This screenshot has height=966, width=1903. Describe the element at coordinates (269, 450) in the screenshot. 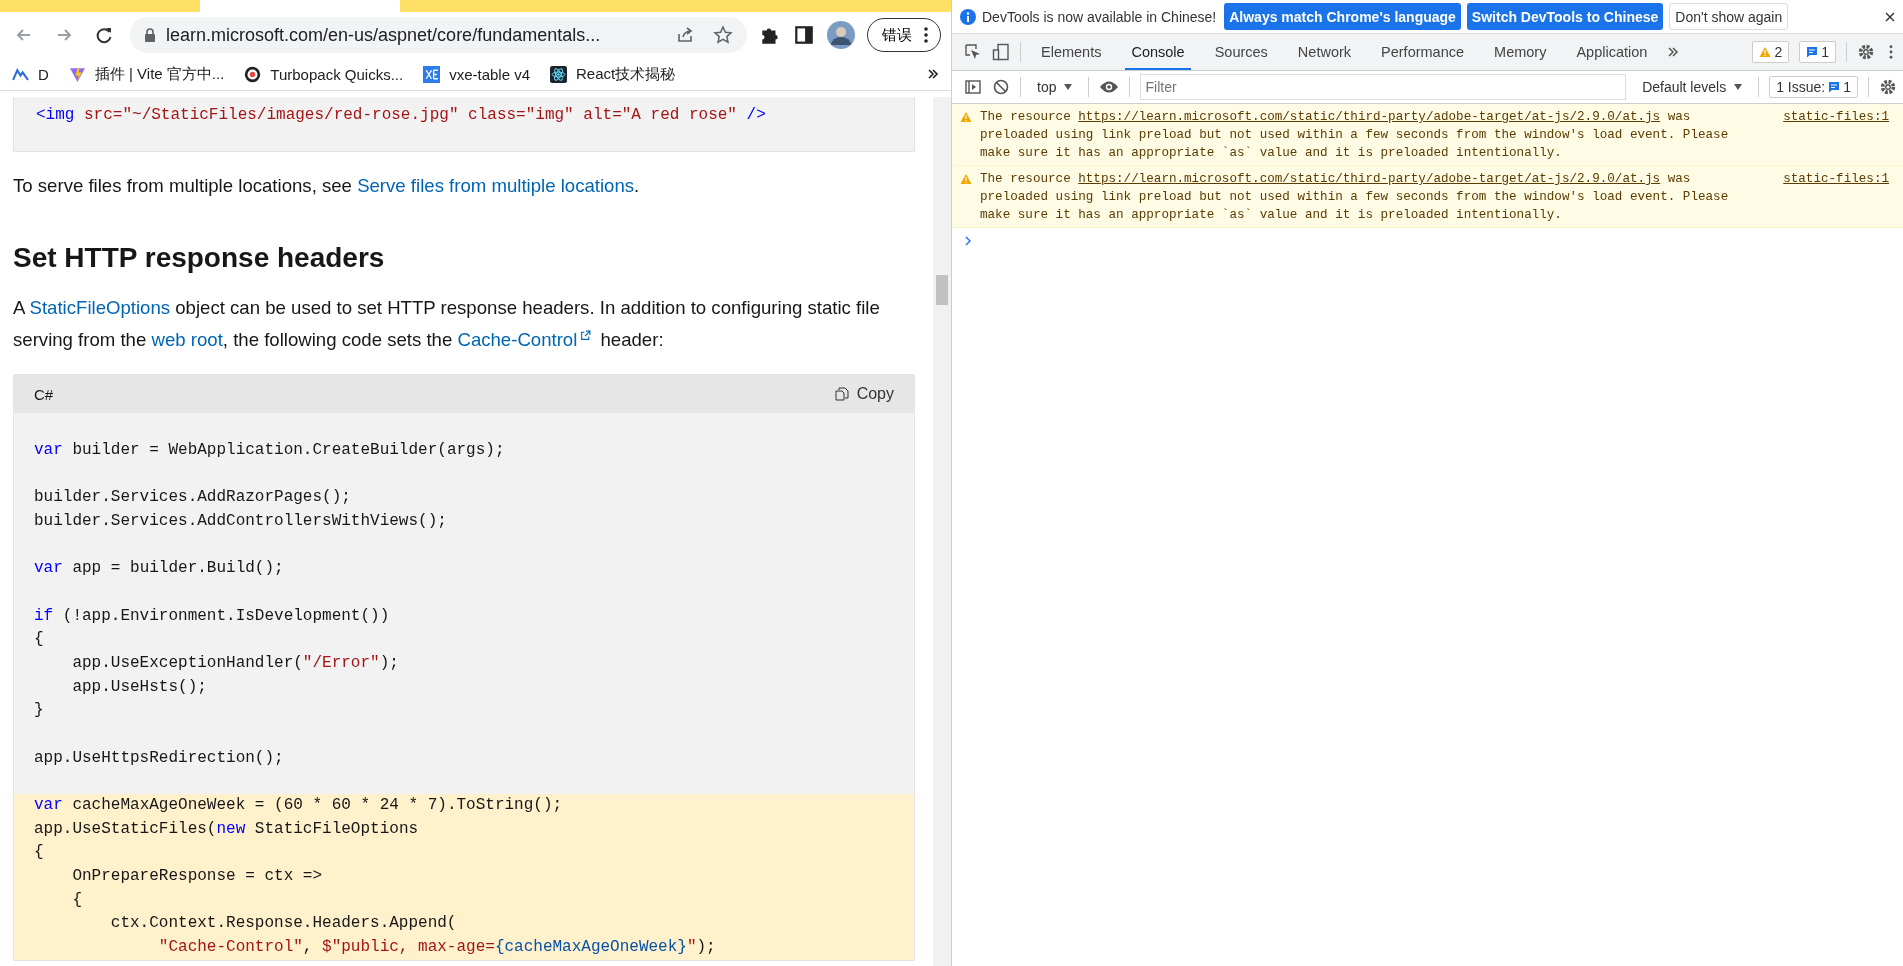

I see `code-line: var builder = WebApplication.CreateBuilder(args);` at that location.